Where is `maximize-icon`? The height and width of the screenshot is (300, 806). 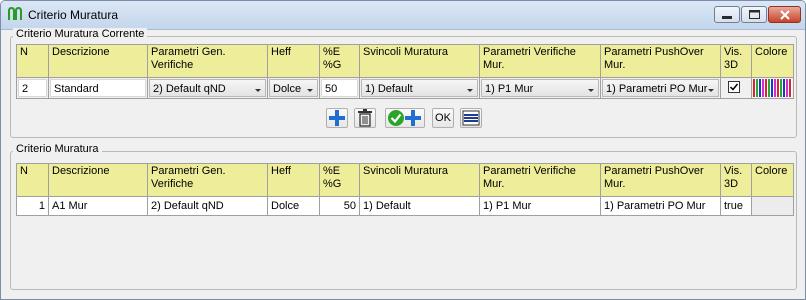
maximize-icon is located at coordinates (754, 14).